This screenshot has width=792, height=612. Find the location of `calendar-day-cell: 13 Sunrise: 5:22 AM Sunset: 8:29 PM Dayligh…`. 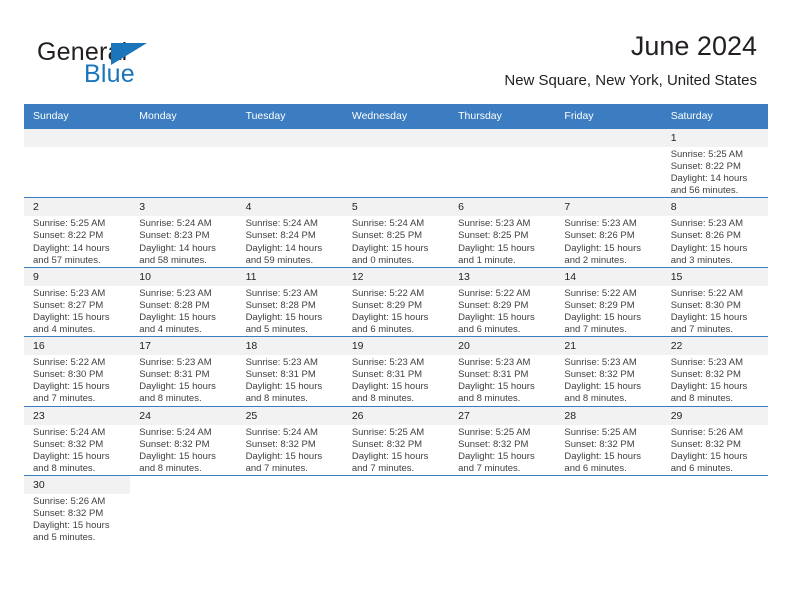

calendar-day-cell: 13 Sunrise: 5:22 AM Sunset: 8:29 PM Dayligh… is located at coordinates (502, 301).